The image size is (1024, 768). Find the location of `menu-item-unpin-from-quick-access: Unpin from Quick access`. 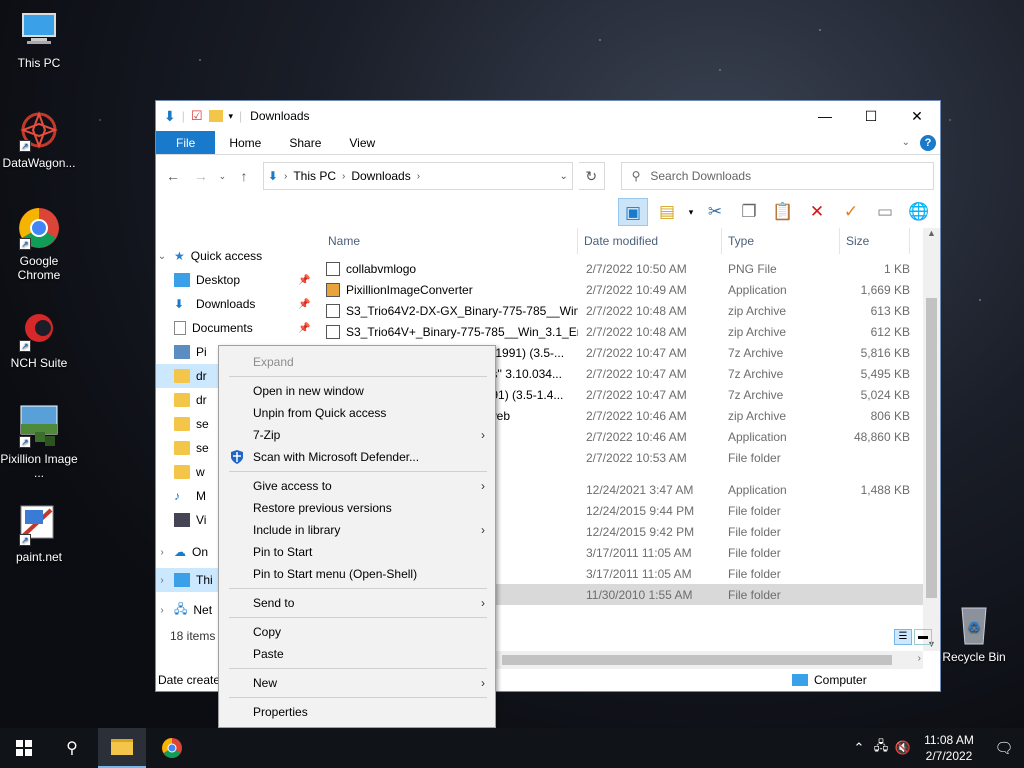

menu-item-unpin-from-quick-access: Unpin from Quick access is located at coordinates (357, 413).